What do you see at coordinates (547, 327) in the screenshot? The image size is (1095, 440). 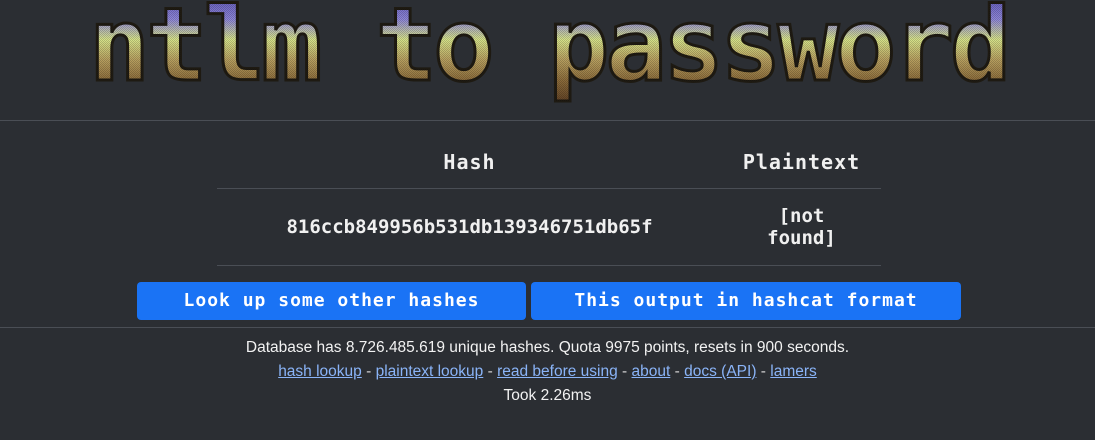 I see `footer-divider` at bounding box center [547, 327].